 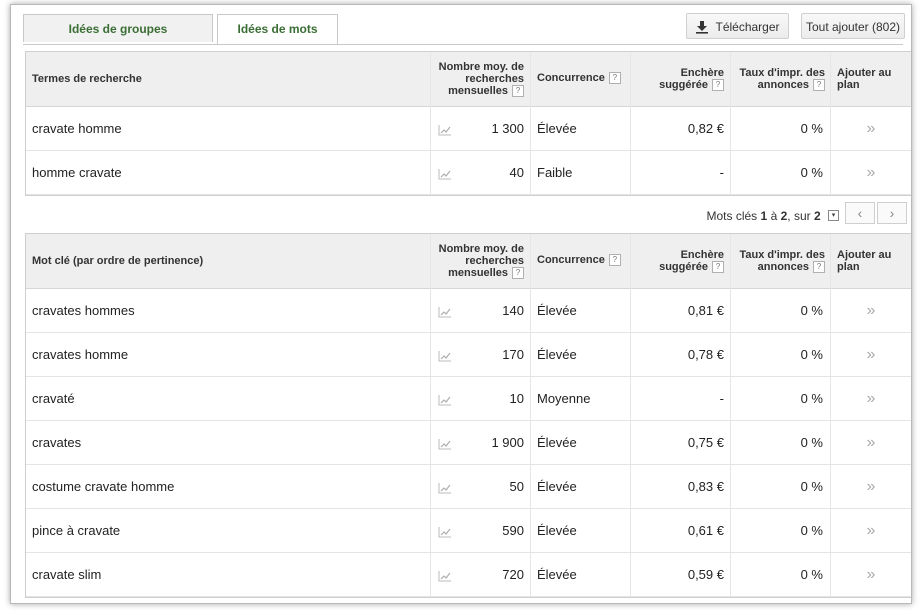 What do you see at coordinates (277, 39) in the screenshot?
I see `tab-keyword-ideas: Idées de mots clés` at bounding box center [277, 39].